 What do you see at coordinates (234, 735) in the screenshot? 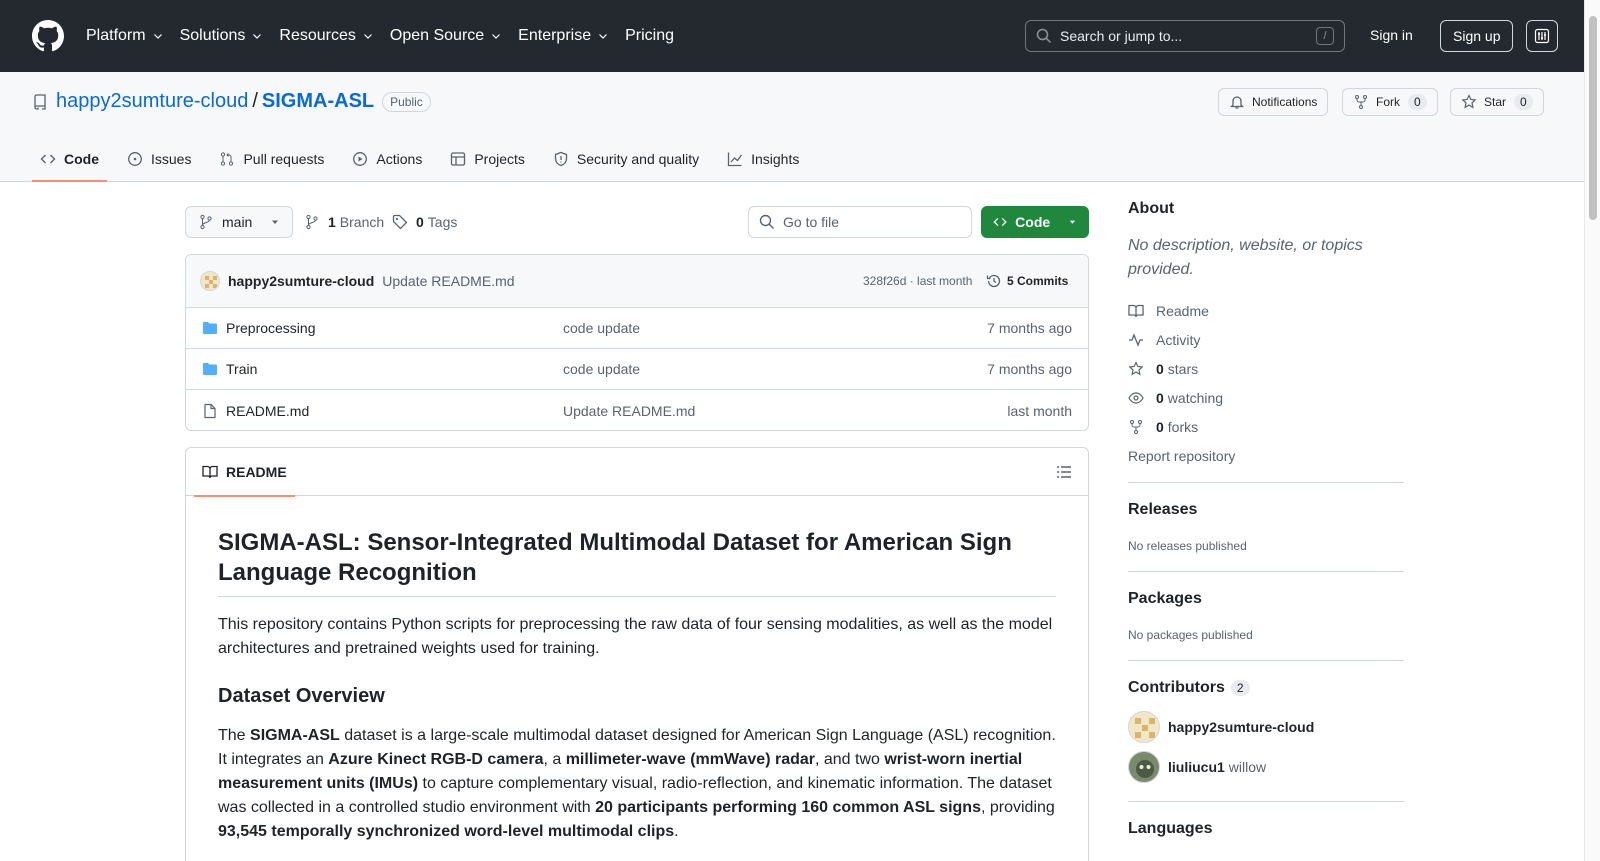
I see `text-run: The` at bounding box center [234, 735].